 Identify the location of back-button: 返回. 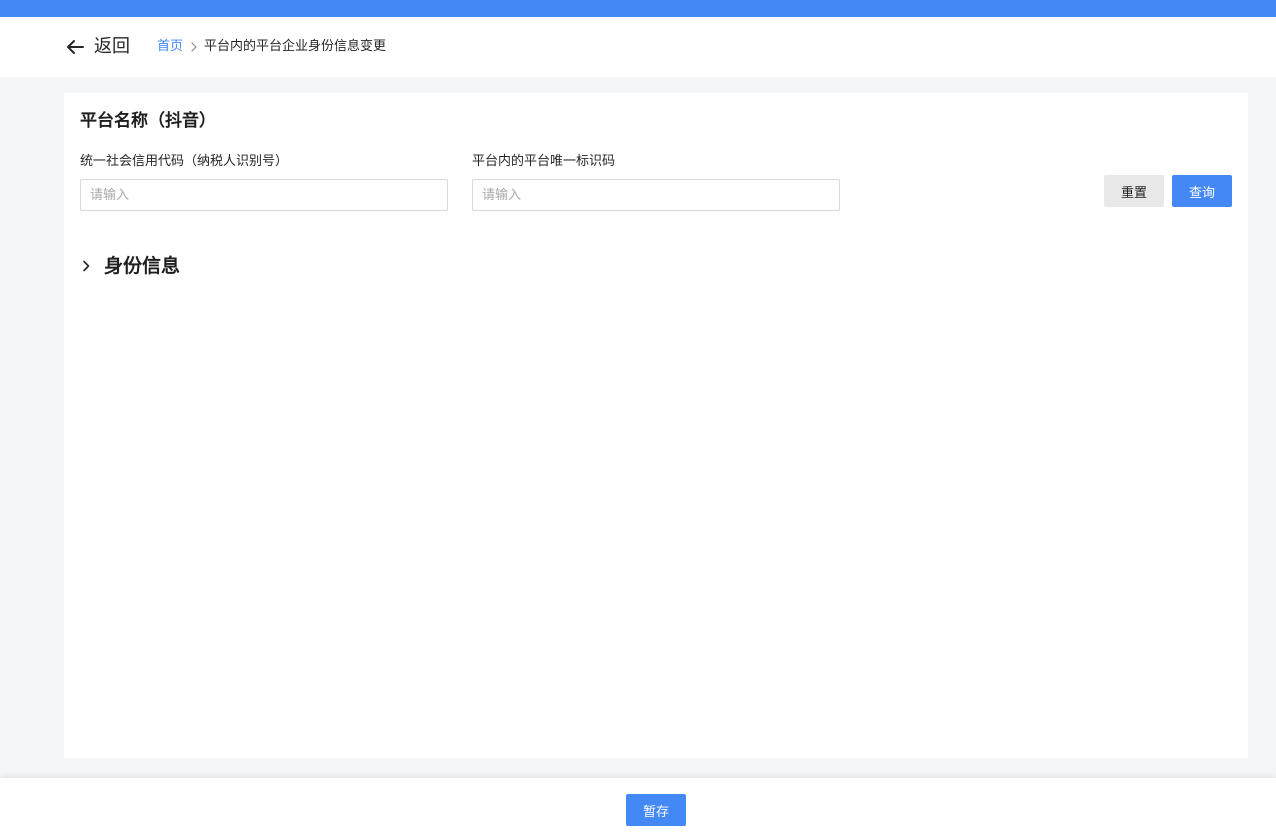
(98, 47).